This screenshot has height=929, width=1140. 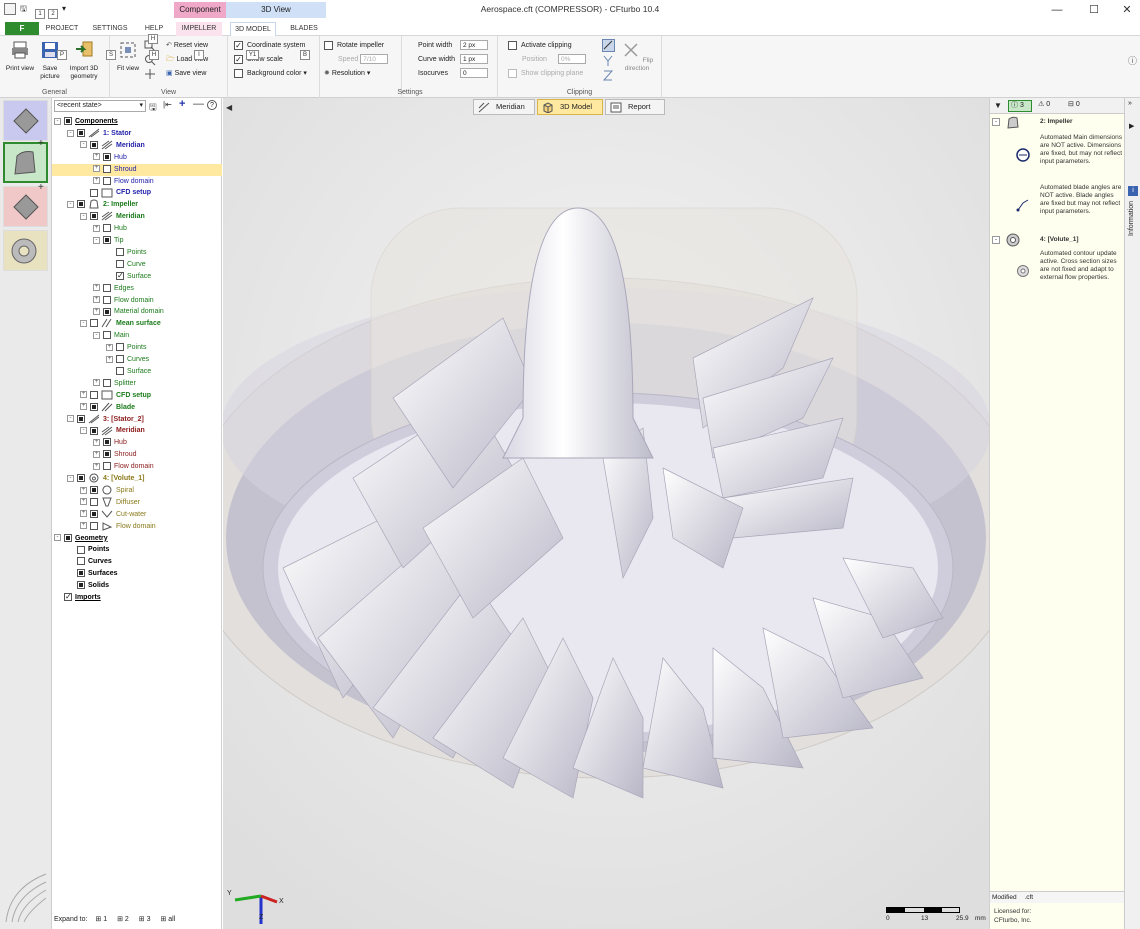 I want to click on state-select: <recent state> ▾, so click(x=100, y=106).